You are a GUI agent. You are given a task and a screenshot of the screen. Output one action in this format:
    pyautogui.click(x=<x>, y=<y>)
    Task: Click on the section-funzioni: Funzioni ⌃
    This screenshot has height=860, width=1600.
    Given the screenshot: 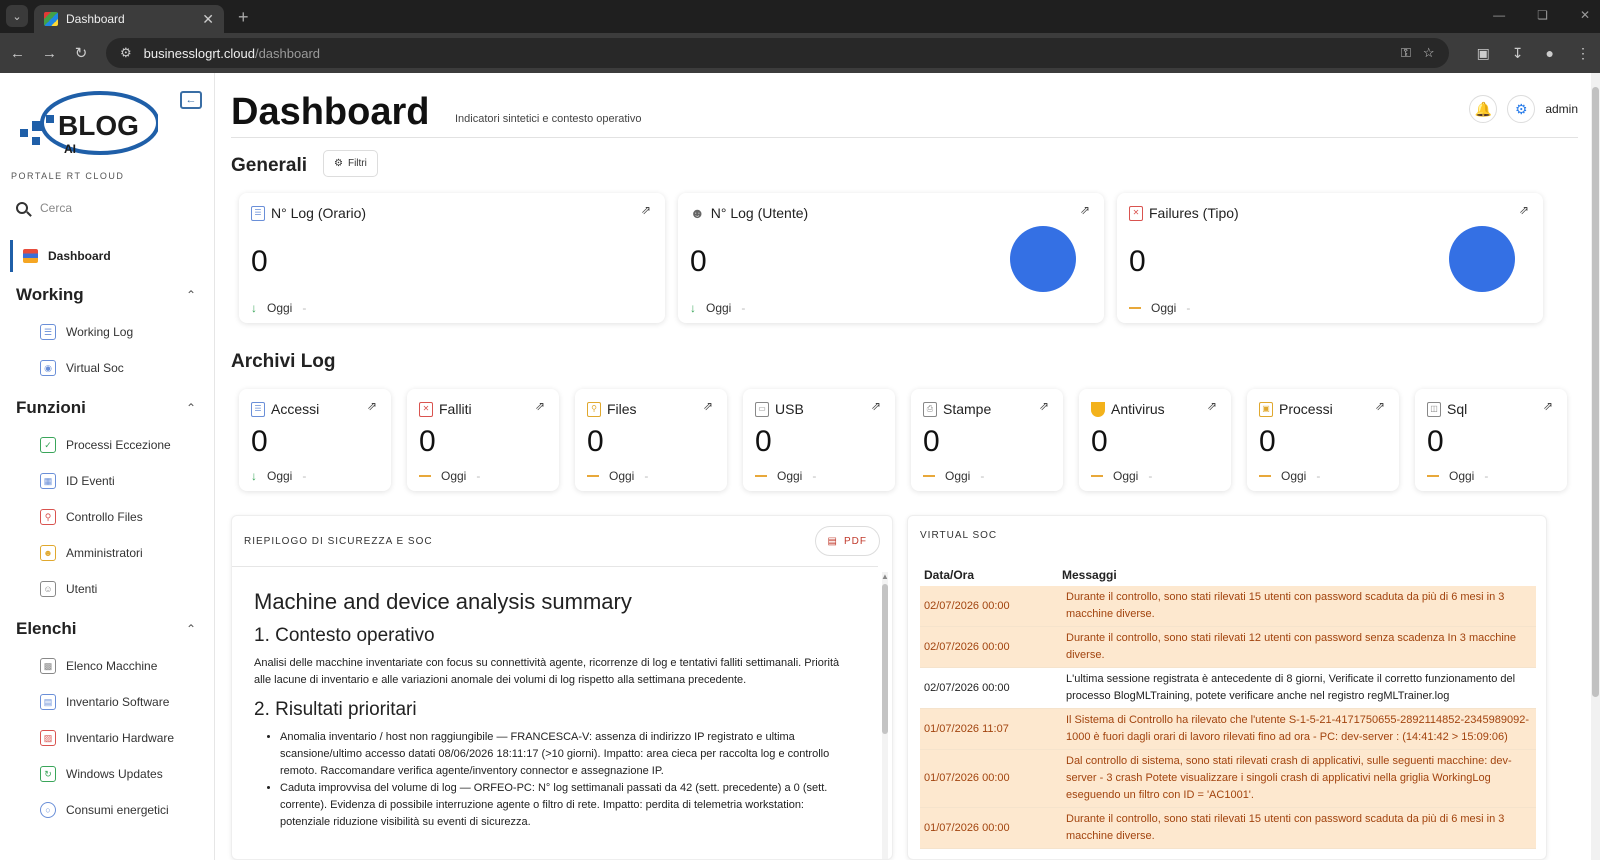 What is the action you would take?
    pyautogui.click(x=106, y=408)
    